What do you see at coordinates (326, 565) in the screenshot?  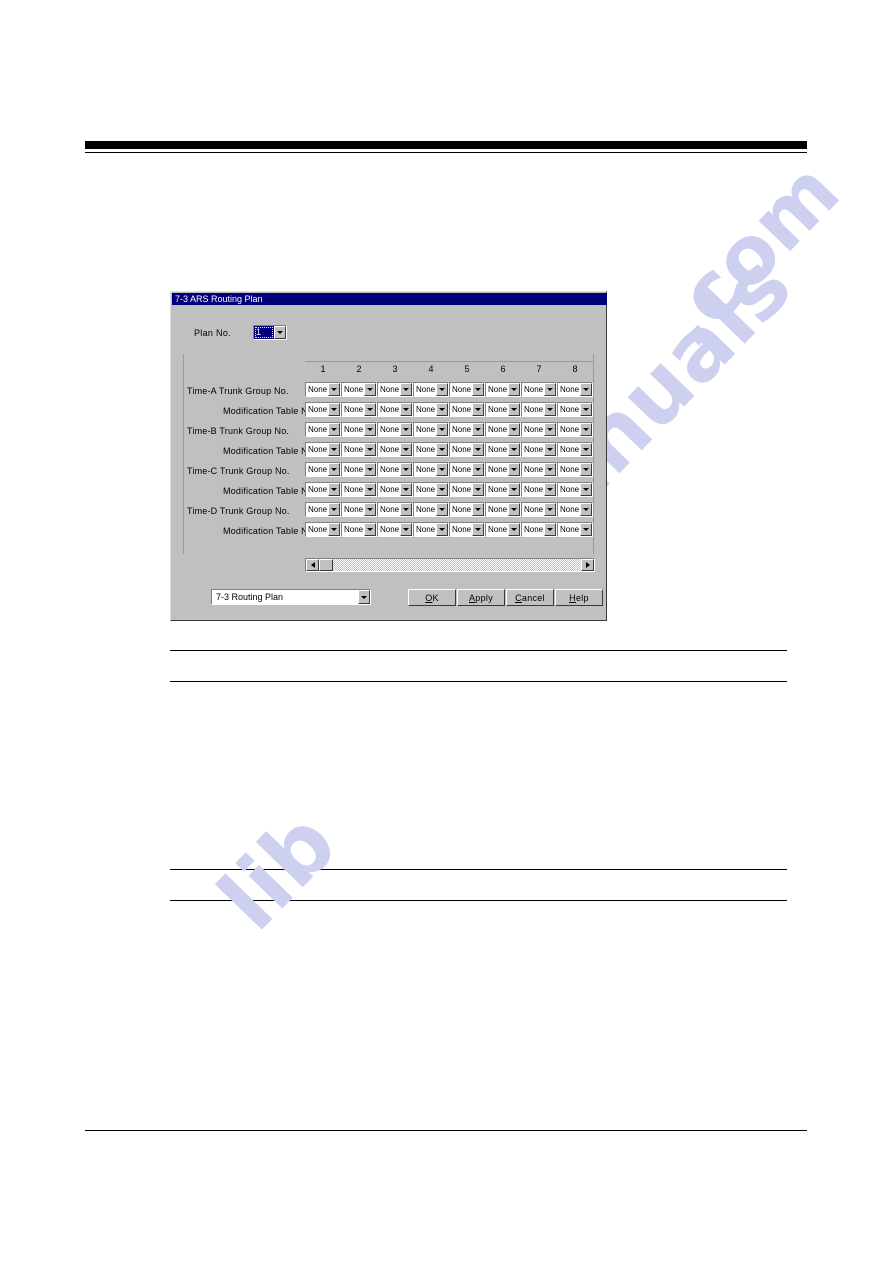 I see `scrollbar-thumb` at bounding box center [326, 565].